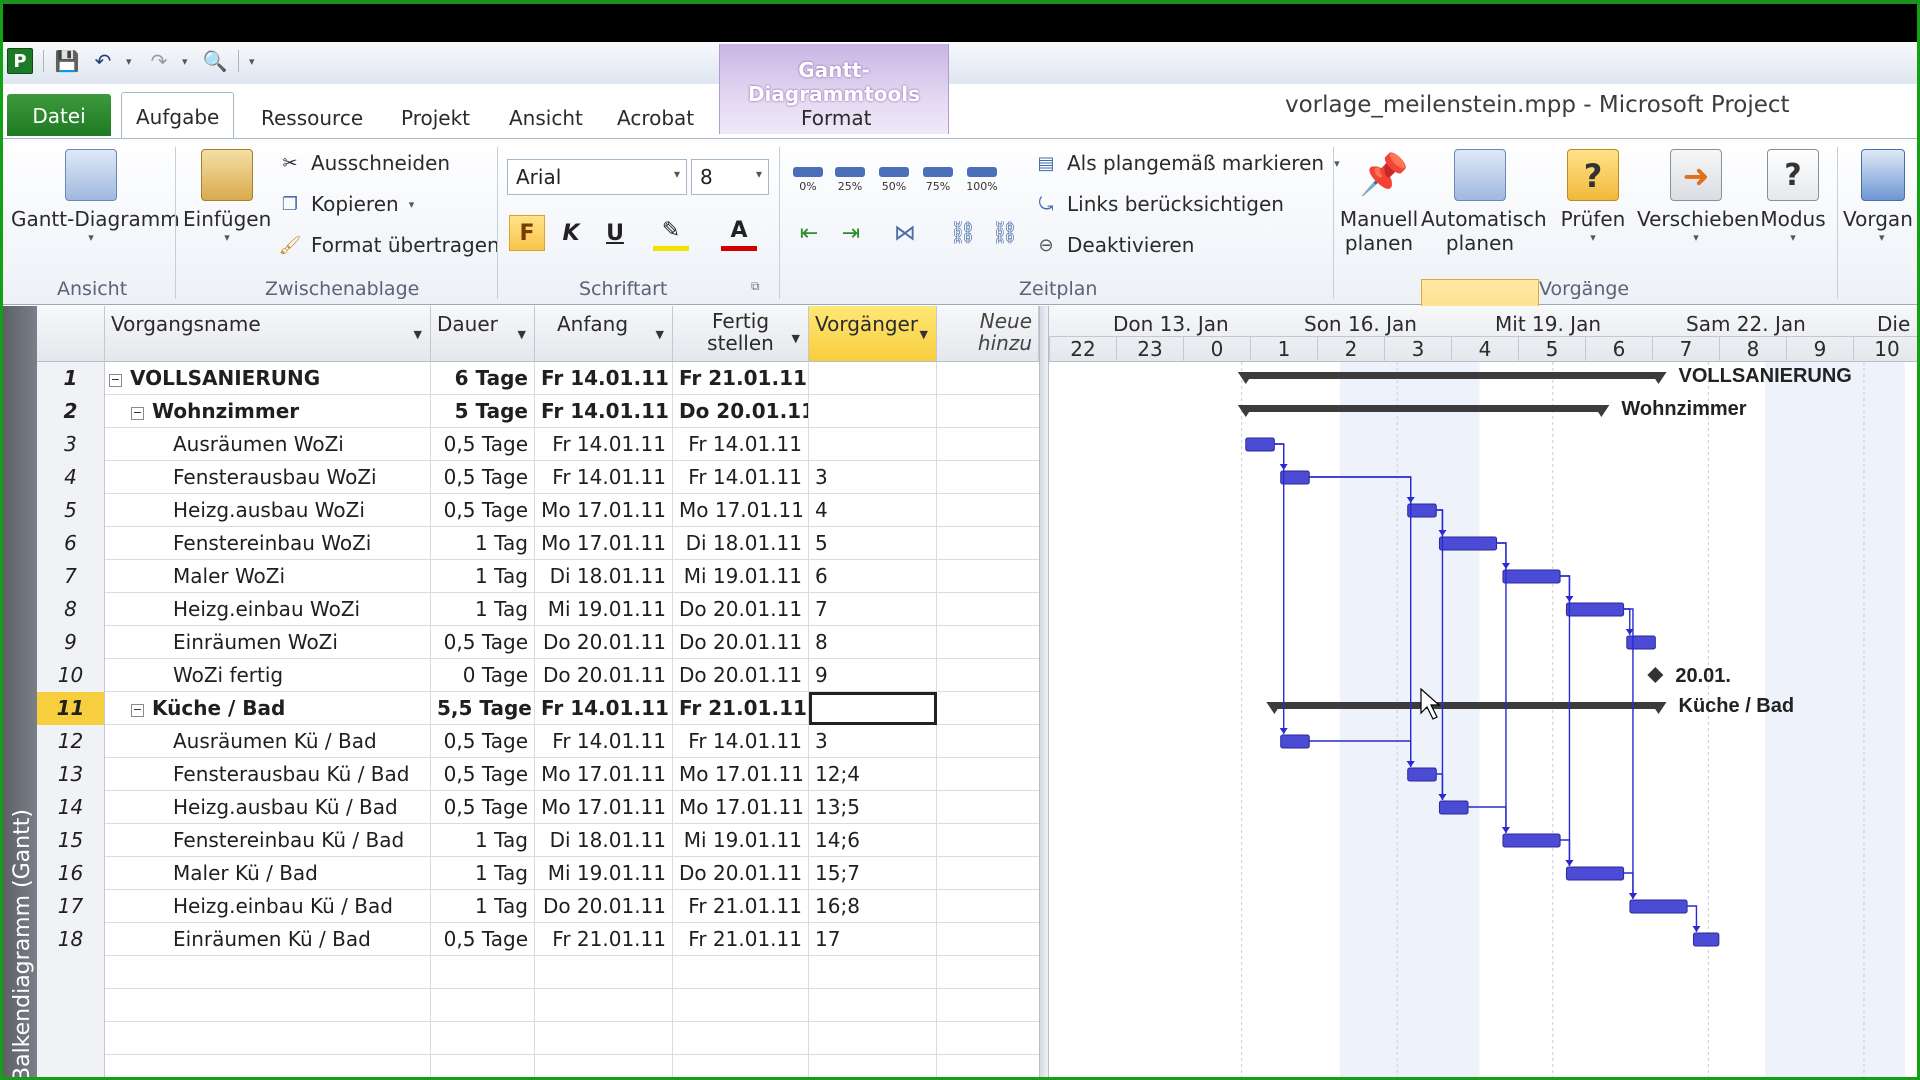 This screenshot has width=1920, height=1080. Describe the element at coordinates (268, 334) in the screenshot. I see `column-header-name: Vorgangsname ▼` at that location.